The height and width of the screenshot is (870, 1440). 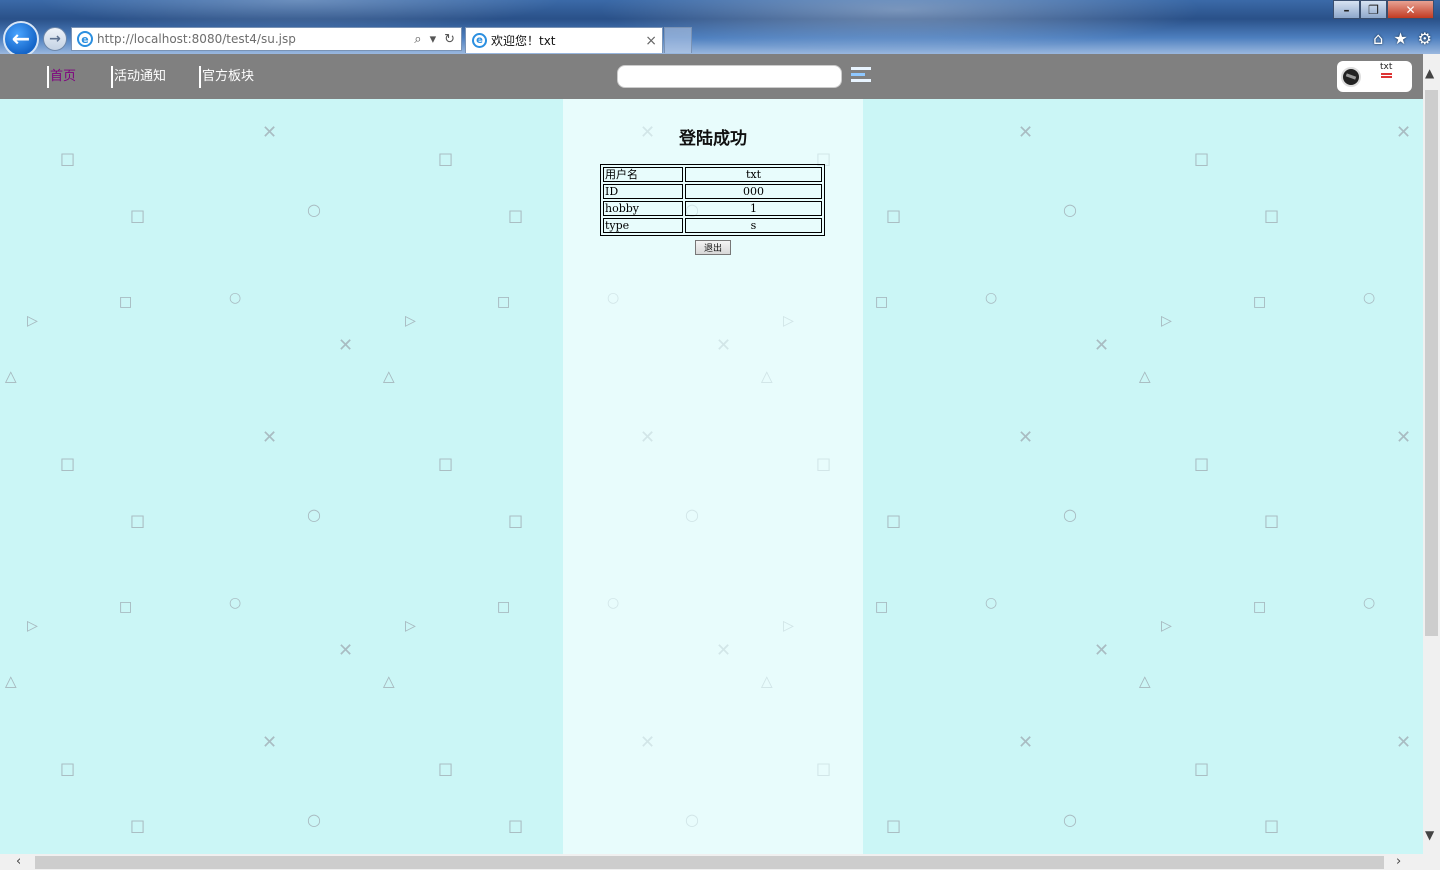 I want to click on scroll-down-icon: ▼, so click(x=1429, y=835).